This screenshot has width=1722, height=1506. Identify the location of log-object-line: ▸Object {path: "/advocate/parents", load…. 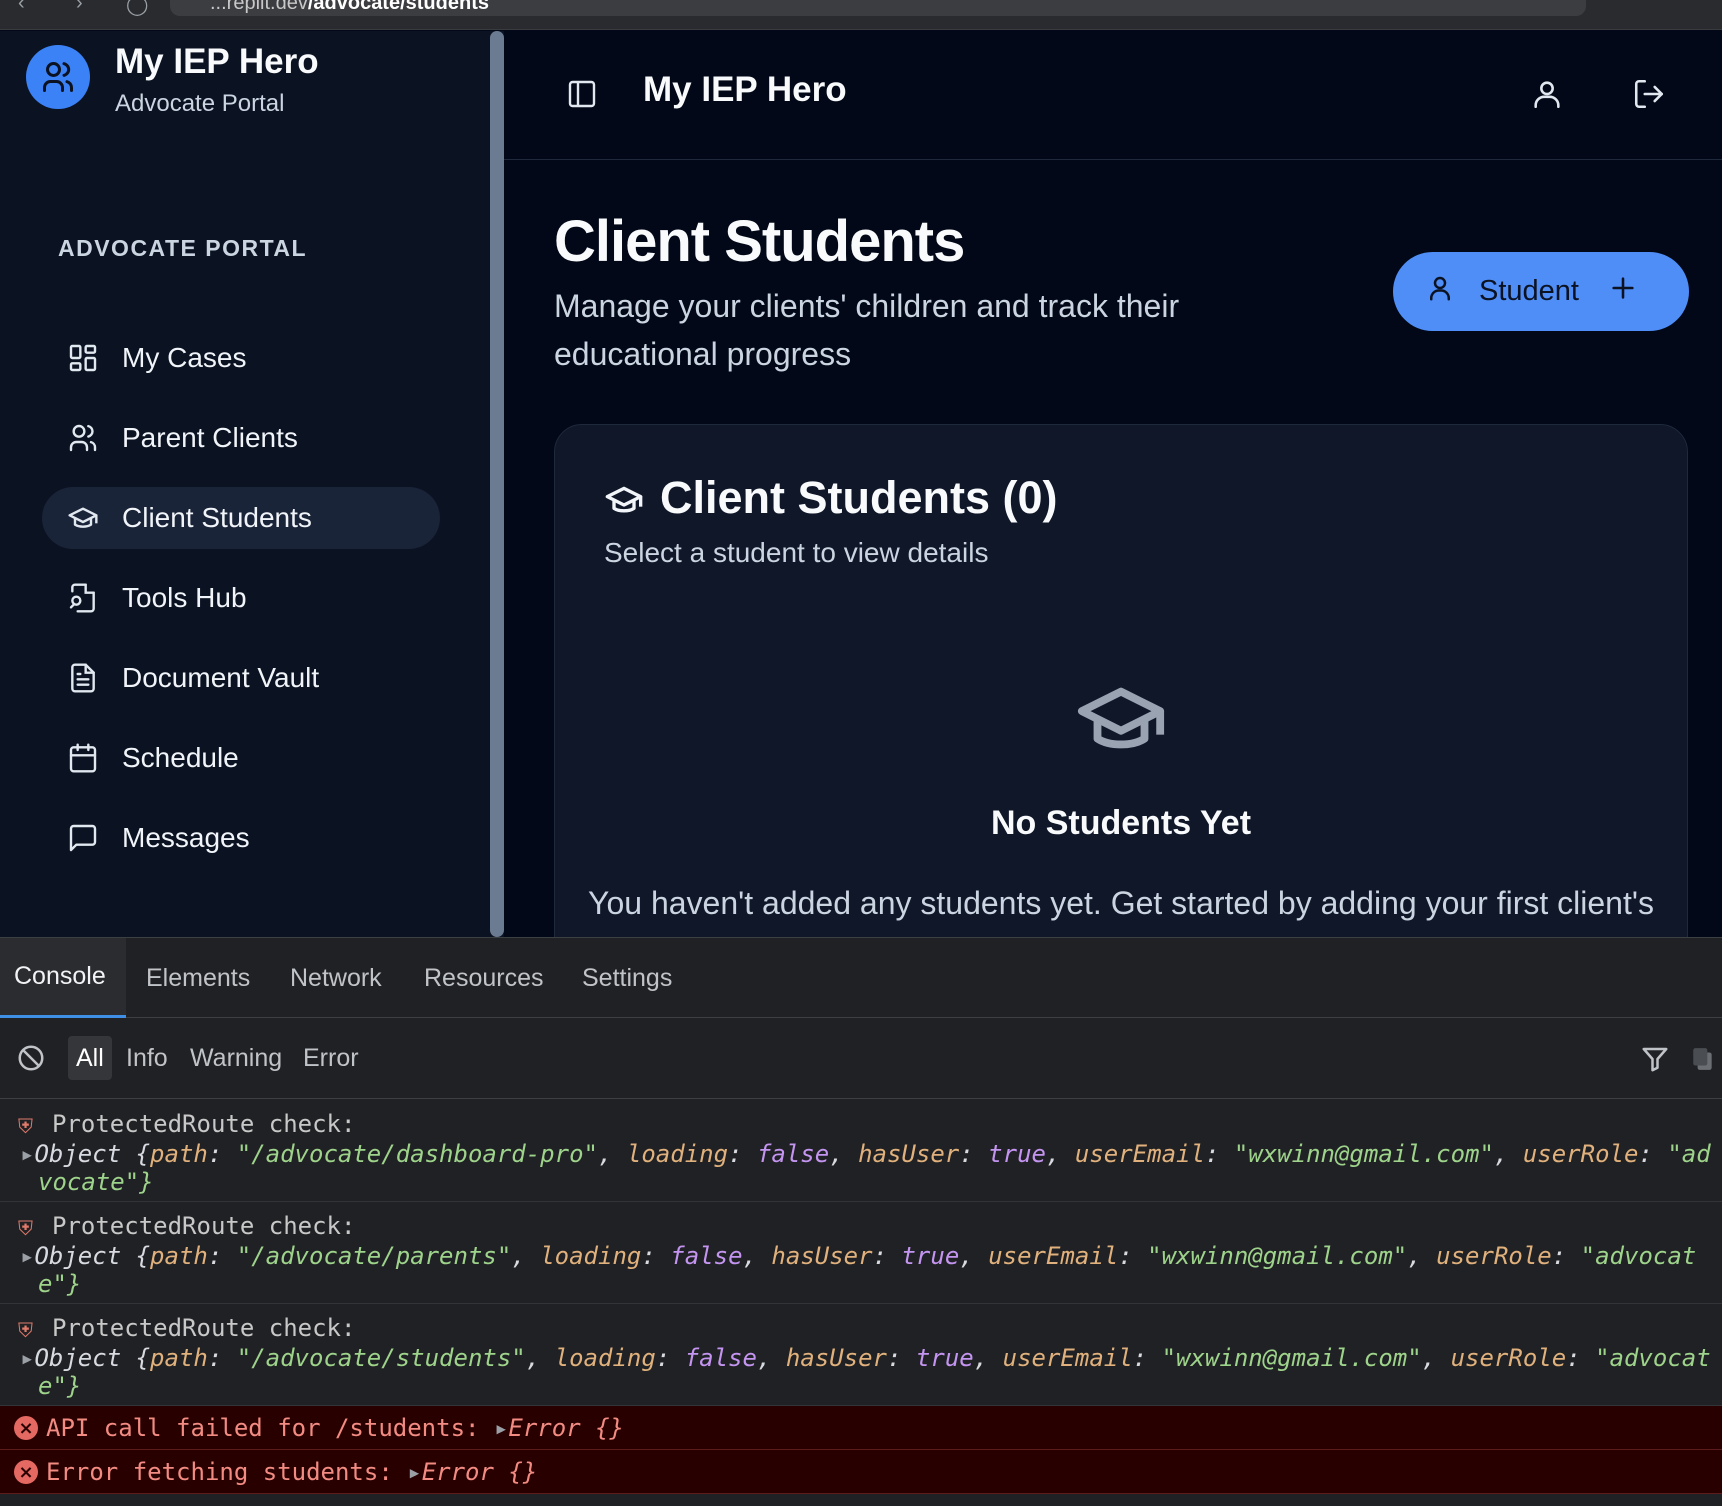
(858, 1256).